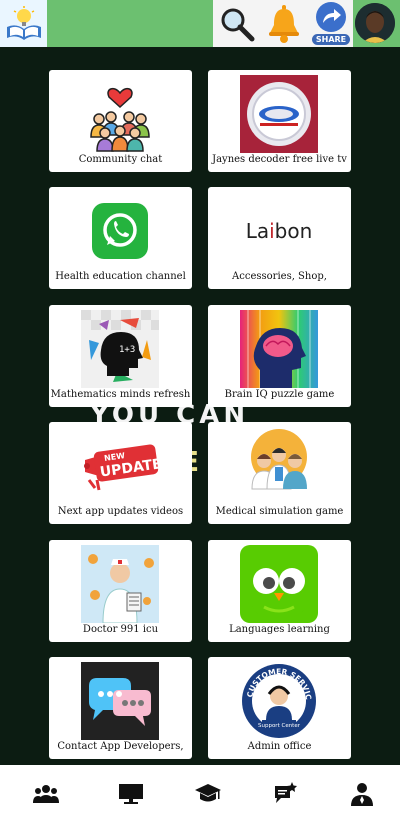  I want to click on app-card: 1+3 Mathematics minds refresh, so click(120, 356).